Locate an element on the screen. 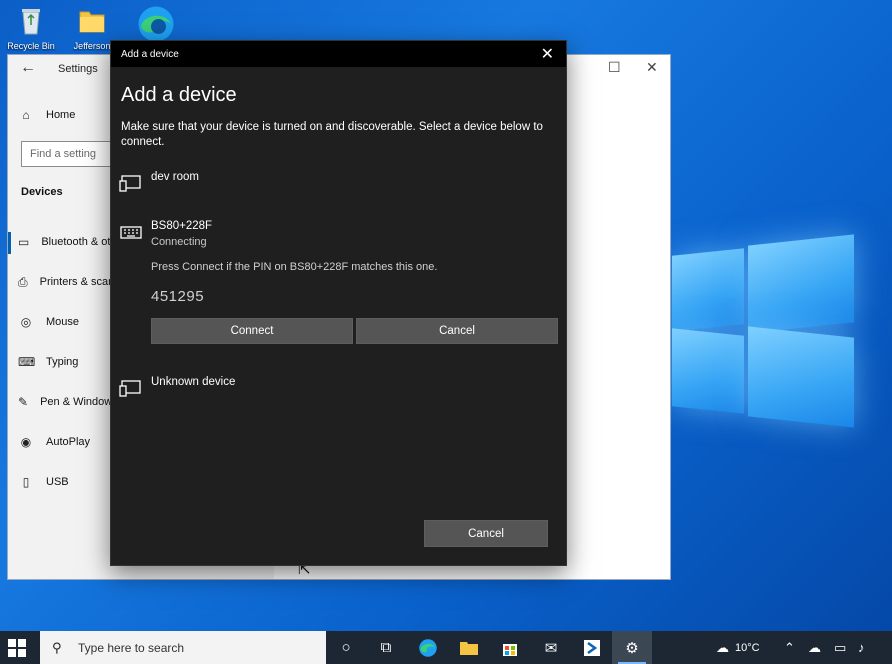  cancel-pin-button: Cancel is located at coordinates (457, 331).